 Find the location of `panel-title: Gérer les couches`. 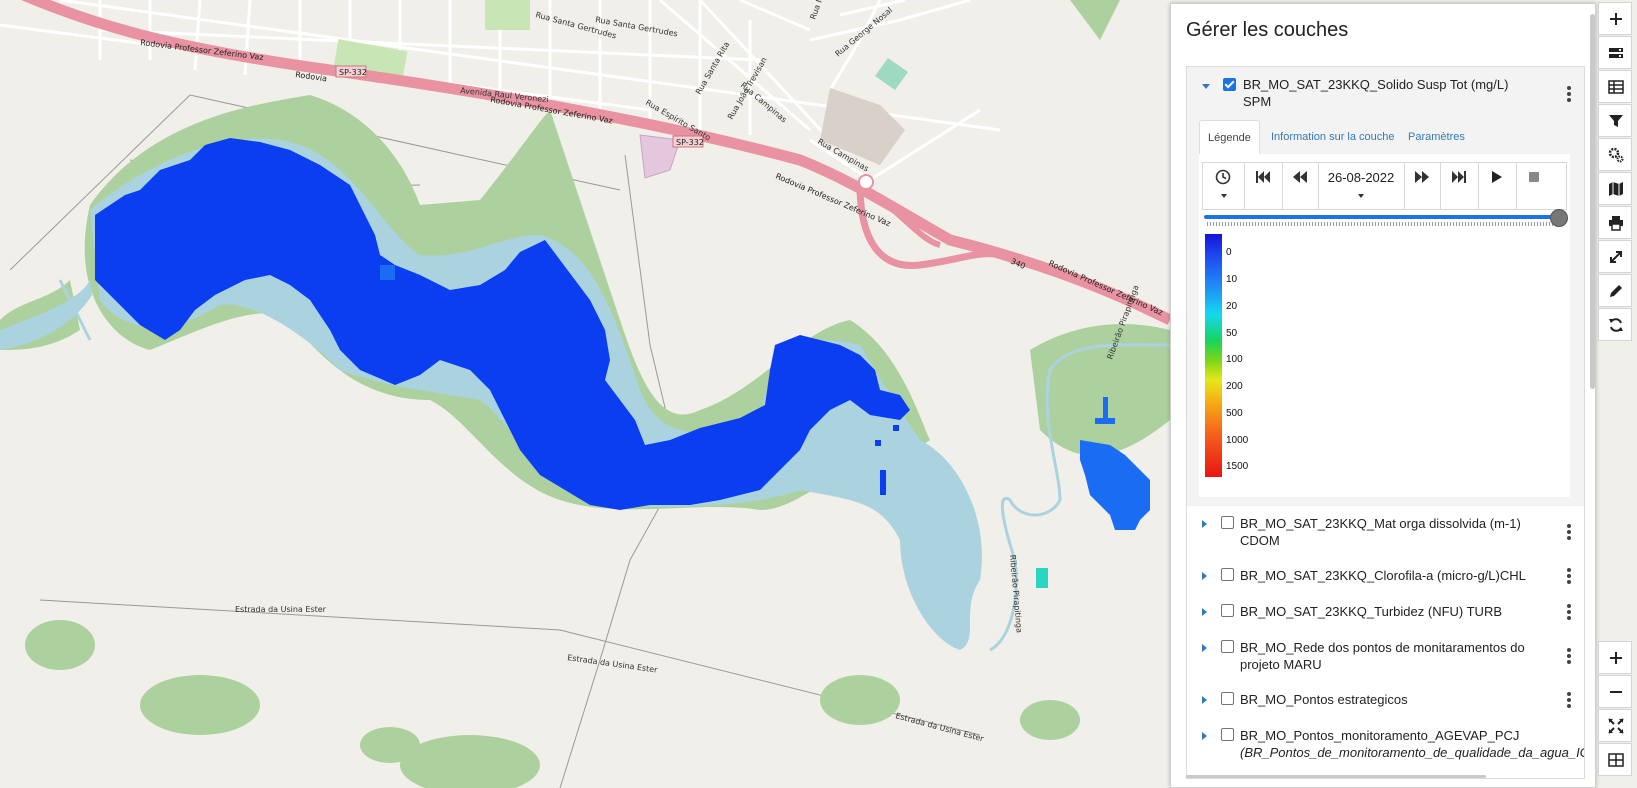

panel-title: Gérer les couches is located at coordinates (1267, 30).